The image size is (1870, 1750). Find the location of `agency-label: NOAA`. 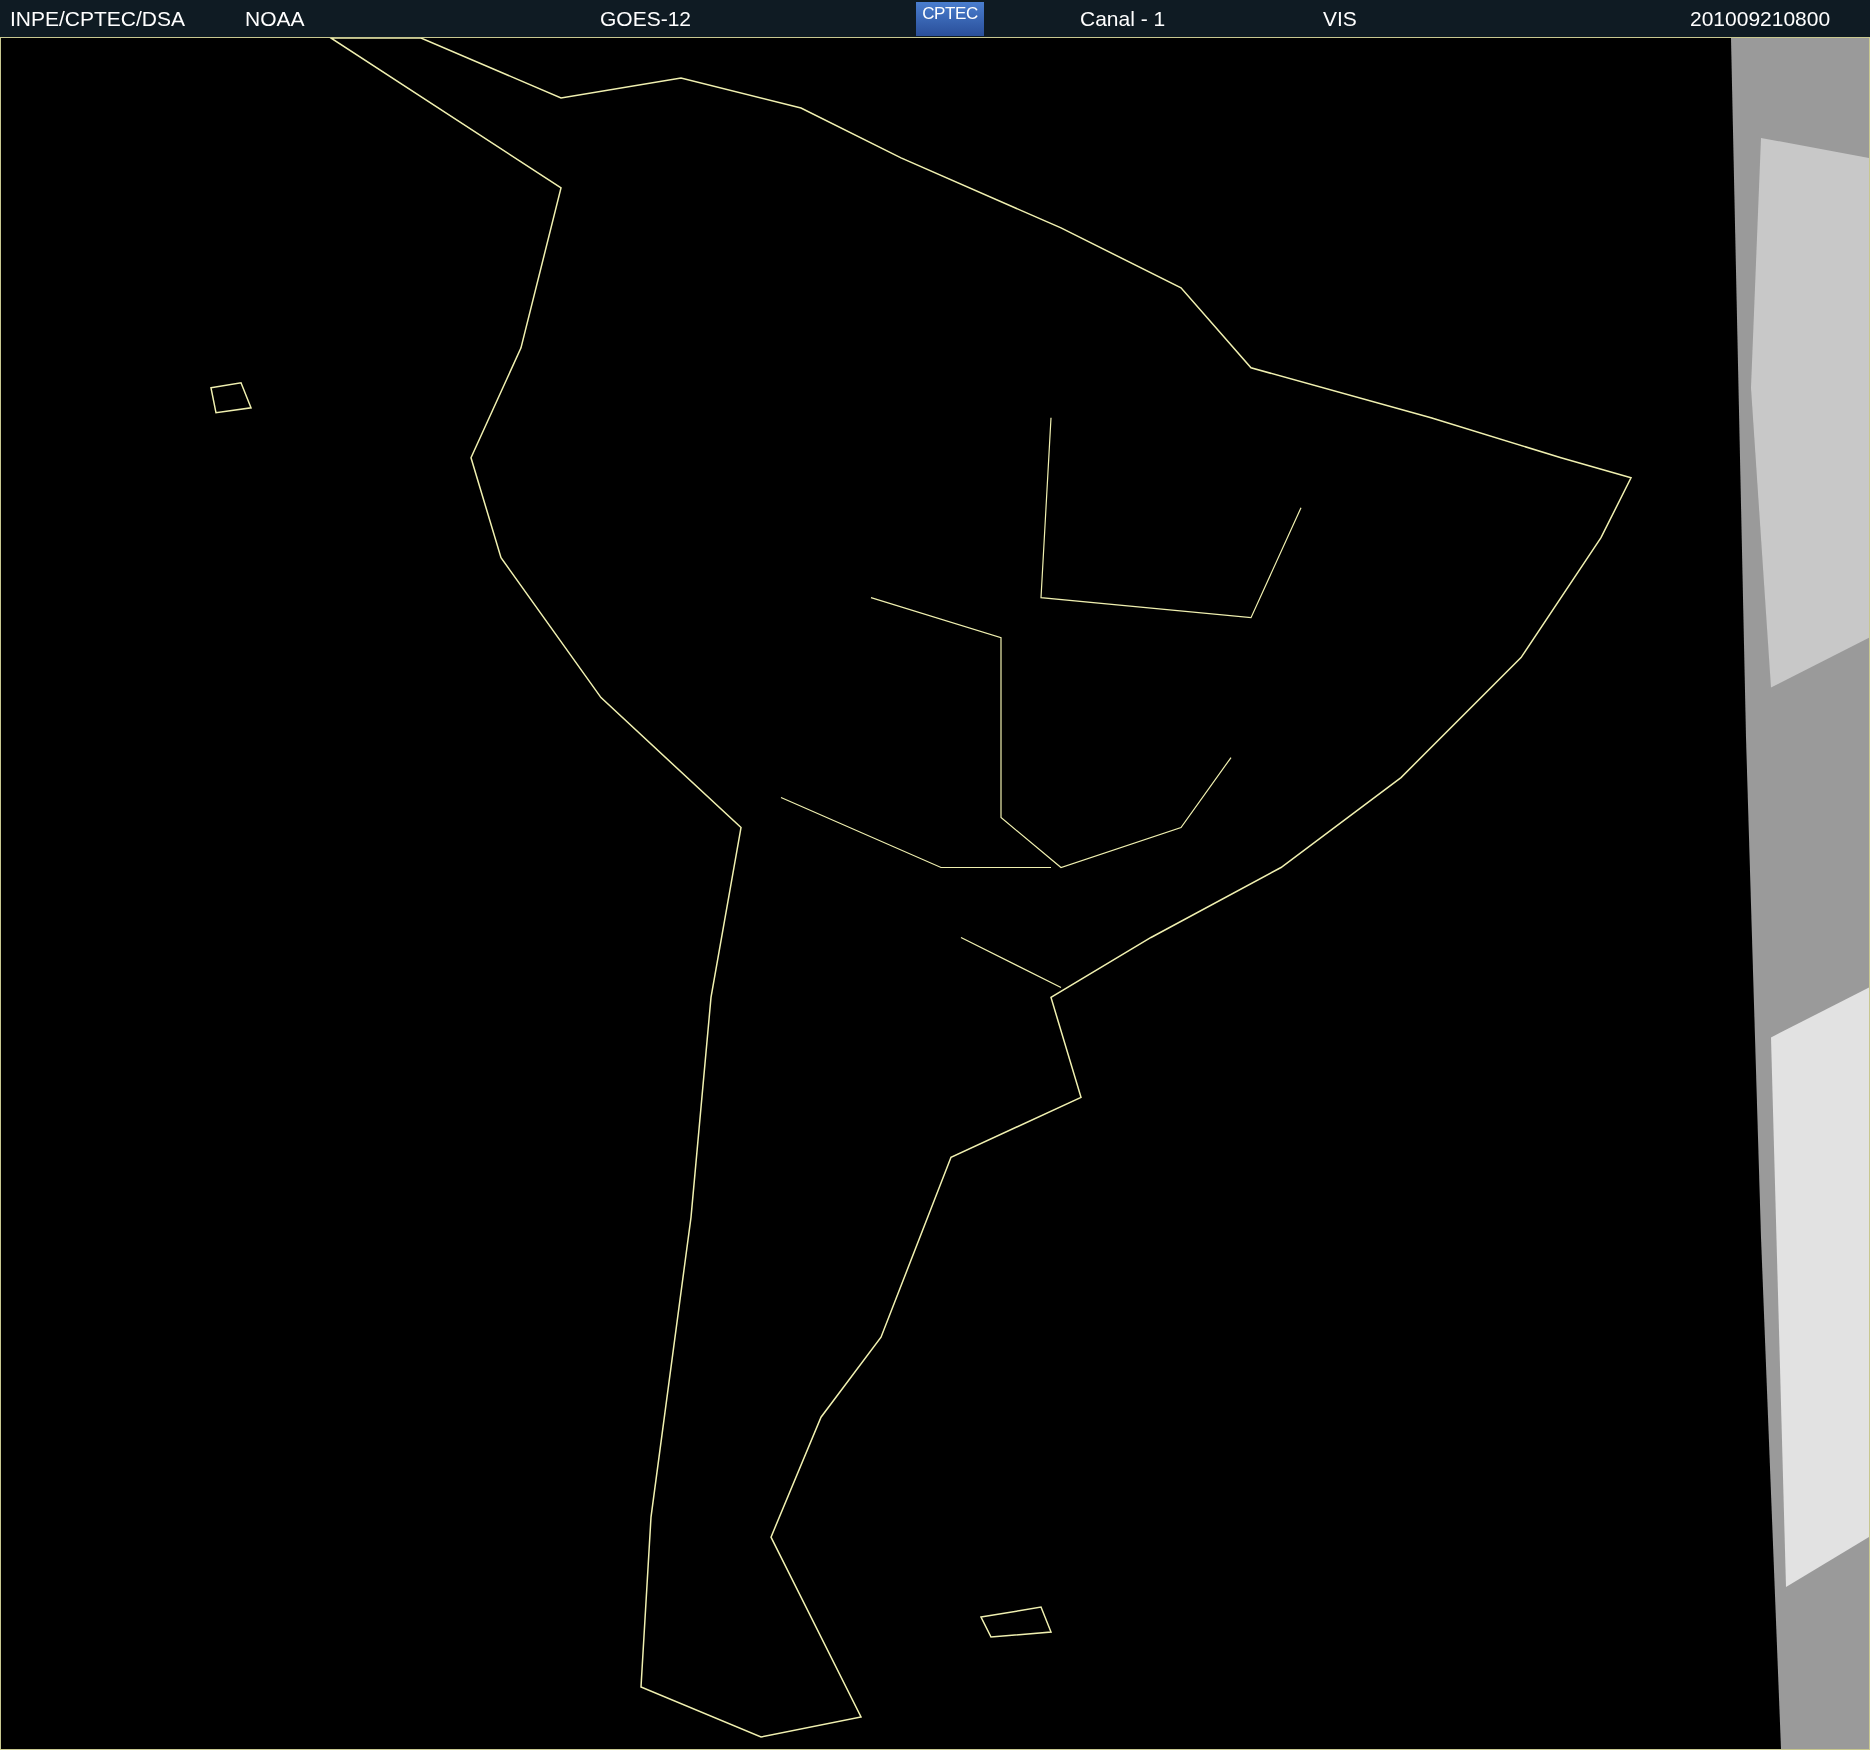

agency-label: NOAA is located at coordinates (275, 18).